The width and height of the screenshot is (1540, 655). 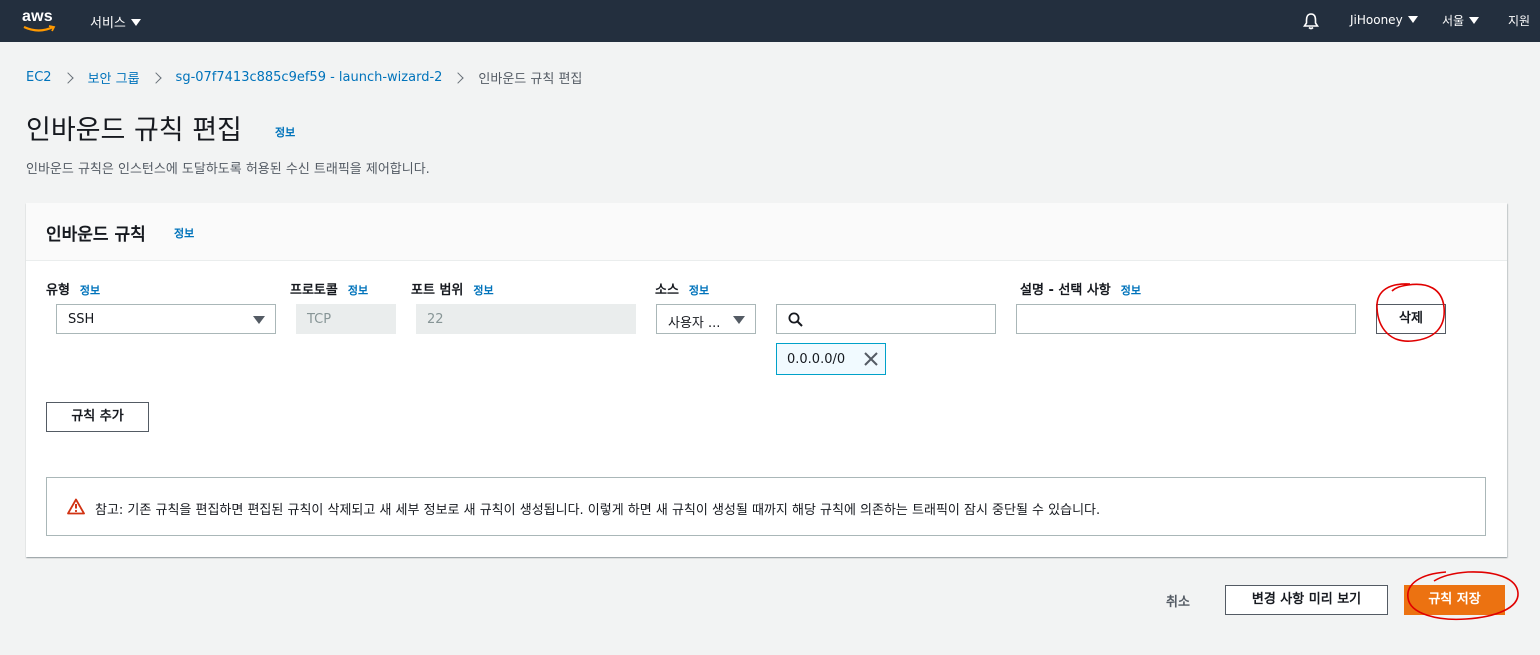 What do you see at coordinates (1519, 20) in the screenshot?
I see `support-menu: 지원` at bounding box center [1519, 20].